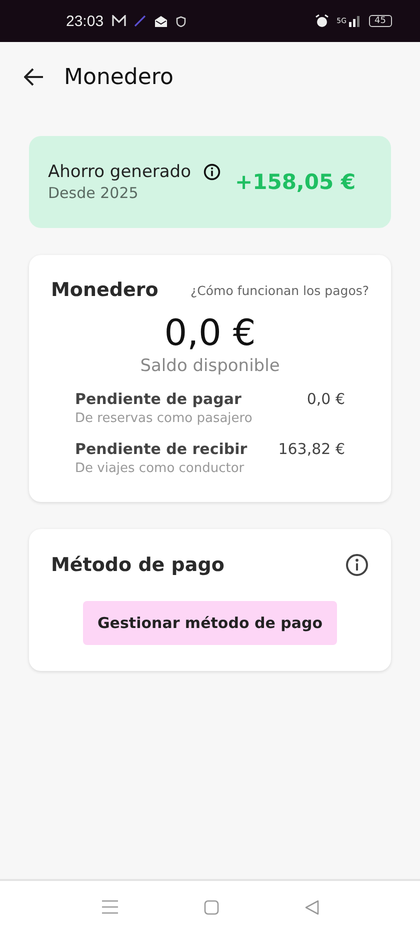 The image size is (420, 933). Describe the element at coordinates (163, 418) in the screenshot. I see `pending-detail: De reservas como pasajero` at that location.